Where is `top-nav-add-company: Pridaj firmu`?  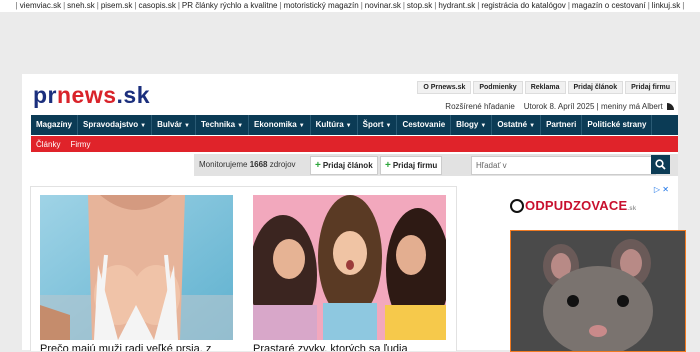 top-nav-add-company: Pridaj firmu is located at coordinates (650, 87).